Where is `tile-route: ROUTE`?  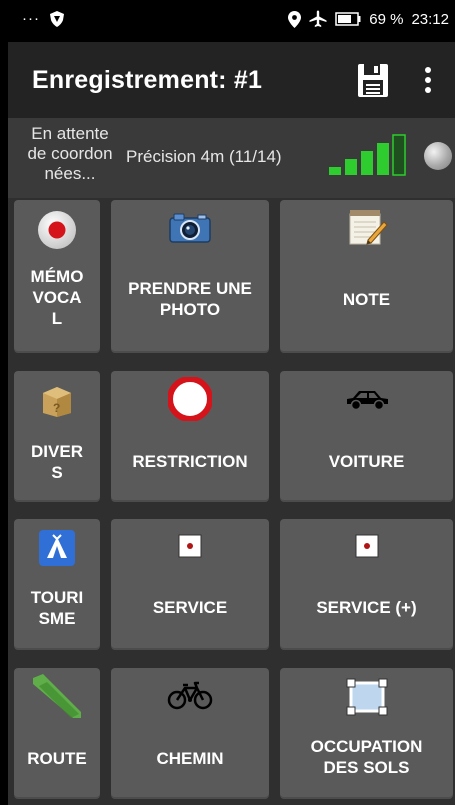
tile-route: ROUTE is located at coordinates (57, 733).